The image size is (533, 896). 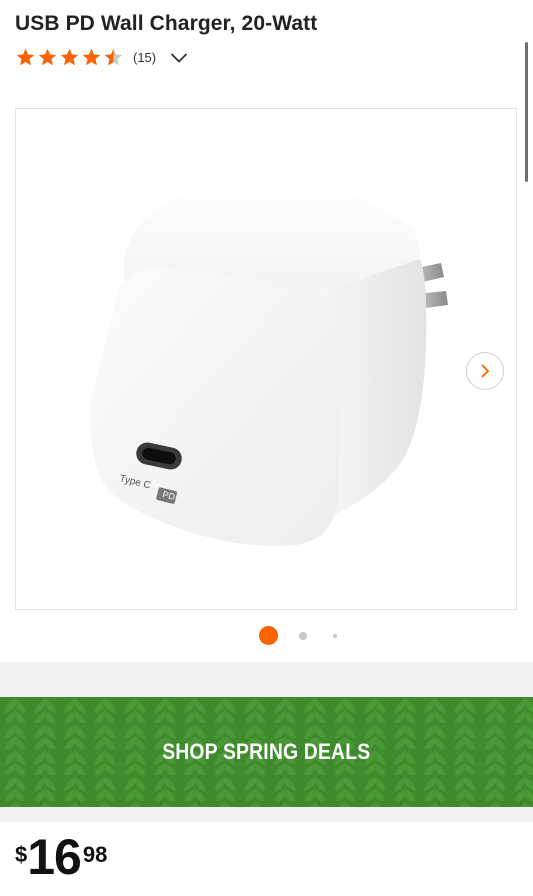 I want to click on carousel-dot-active, so click(x=268, y=635).